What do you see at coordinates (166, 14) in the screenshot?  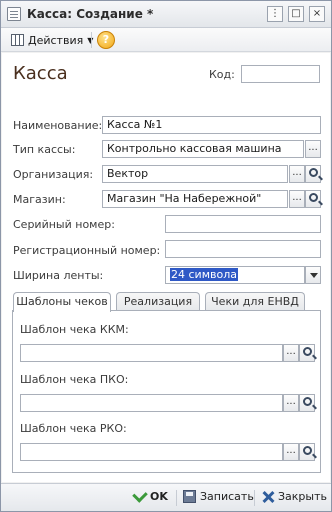 I see `title-bar: Касса: Создание * ⋮ □ ×` at bounding box center [166, 14].